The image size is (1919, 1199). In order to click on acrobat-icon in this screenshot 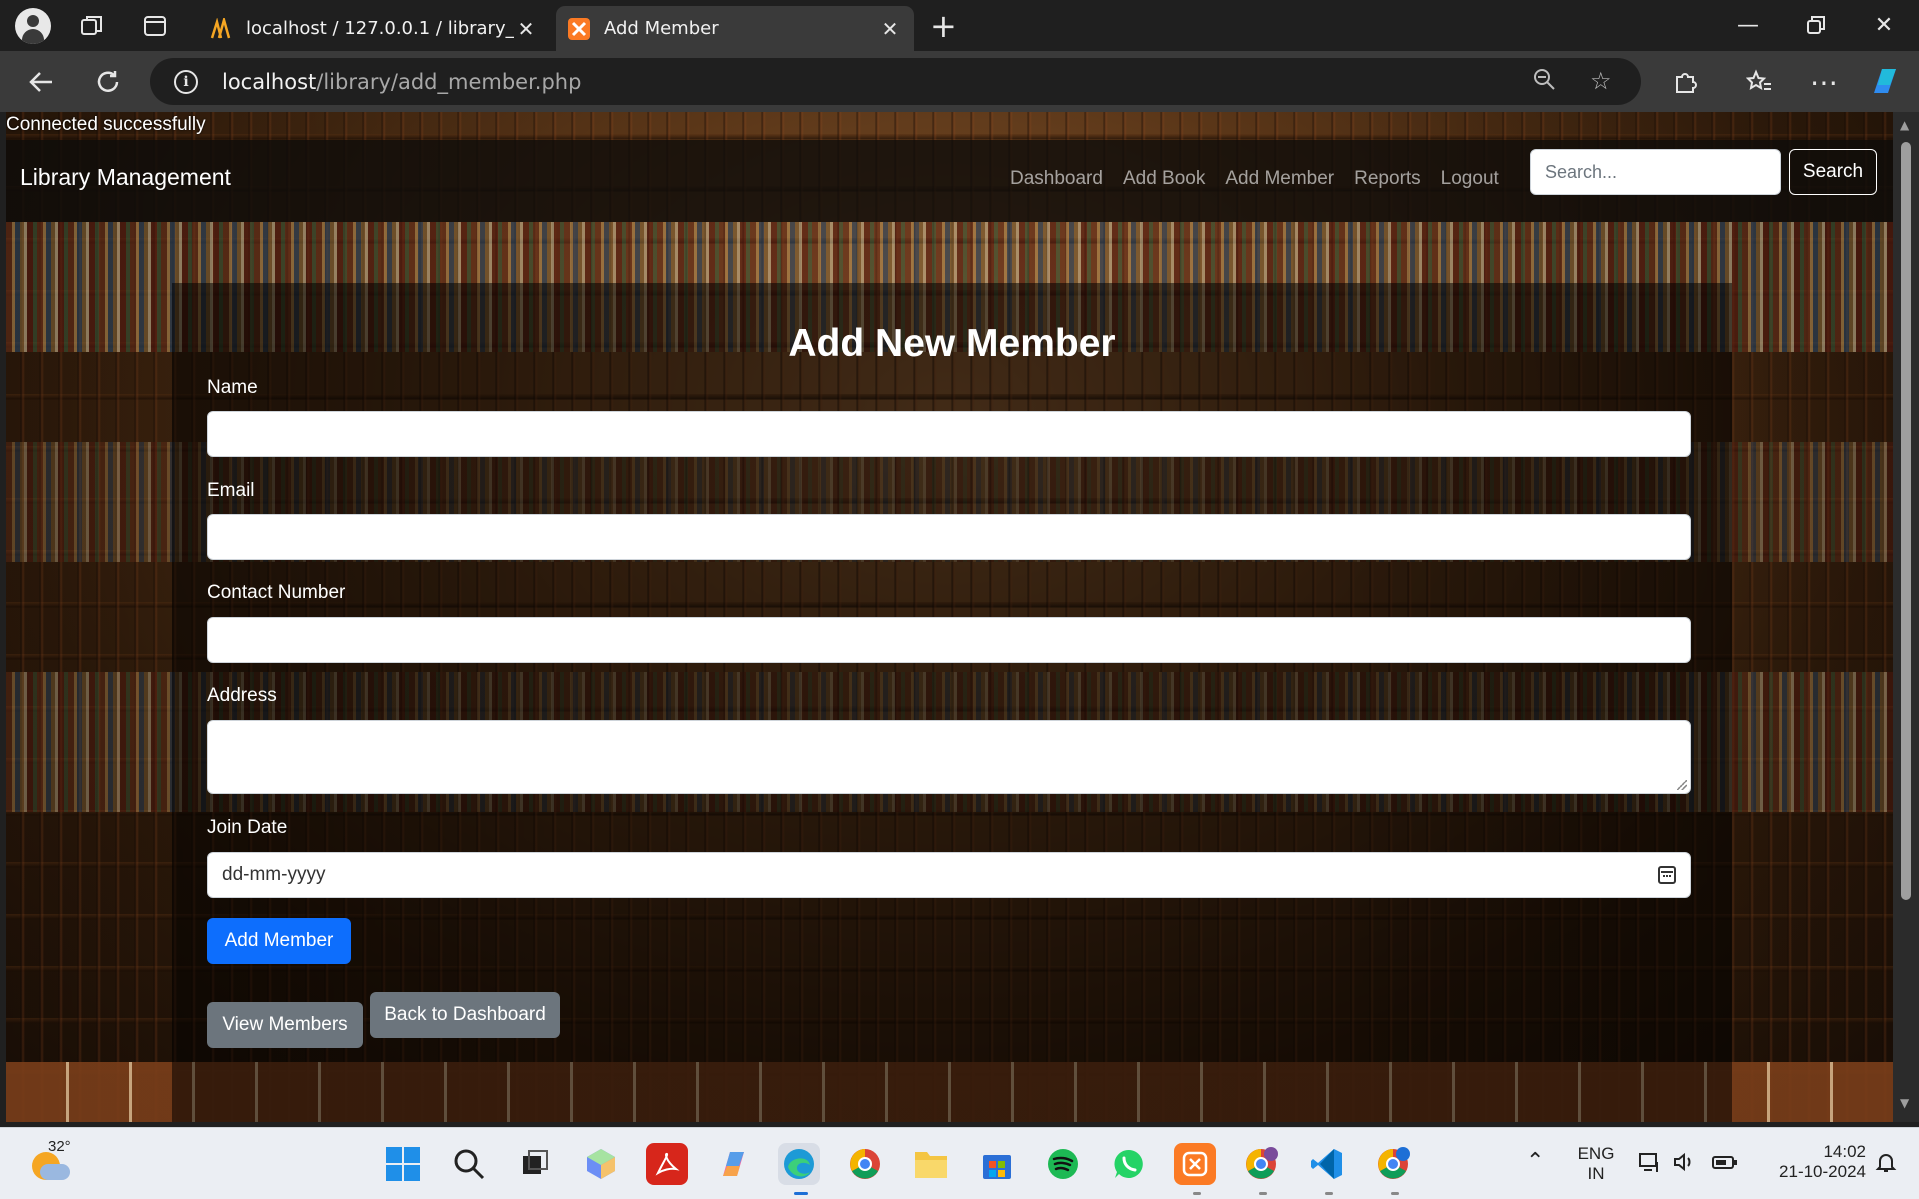, I will do `click(667, 1164)`.